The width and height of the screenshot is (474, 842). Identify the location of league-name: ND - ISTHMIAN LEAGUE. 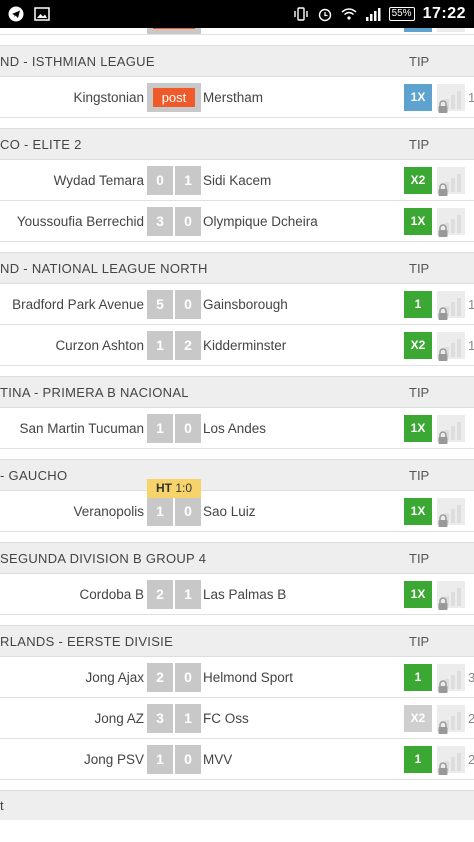
(77, 61).